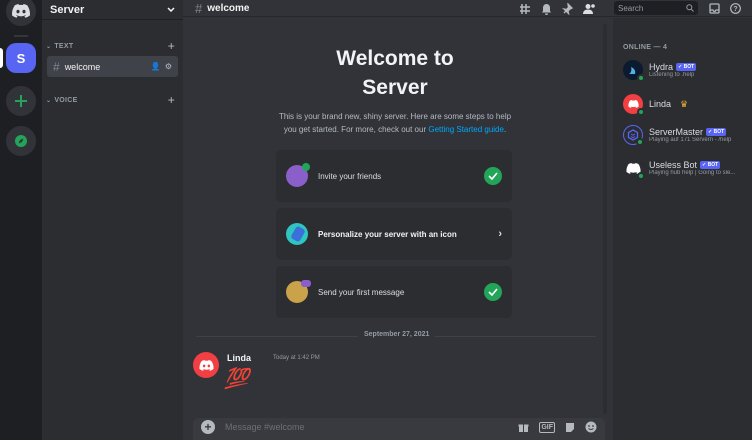  Describe the element at coordinates (350, 176) in the screenshot. I see `step-label: Invite your friends` at that location.